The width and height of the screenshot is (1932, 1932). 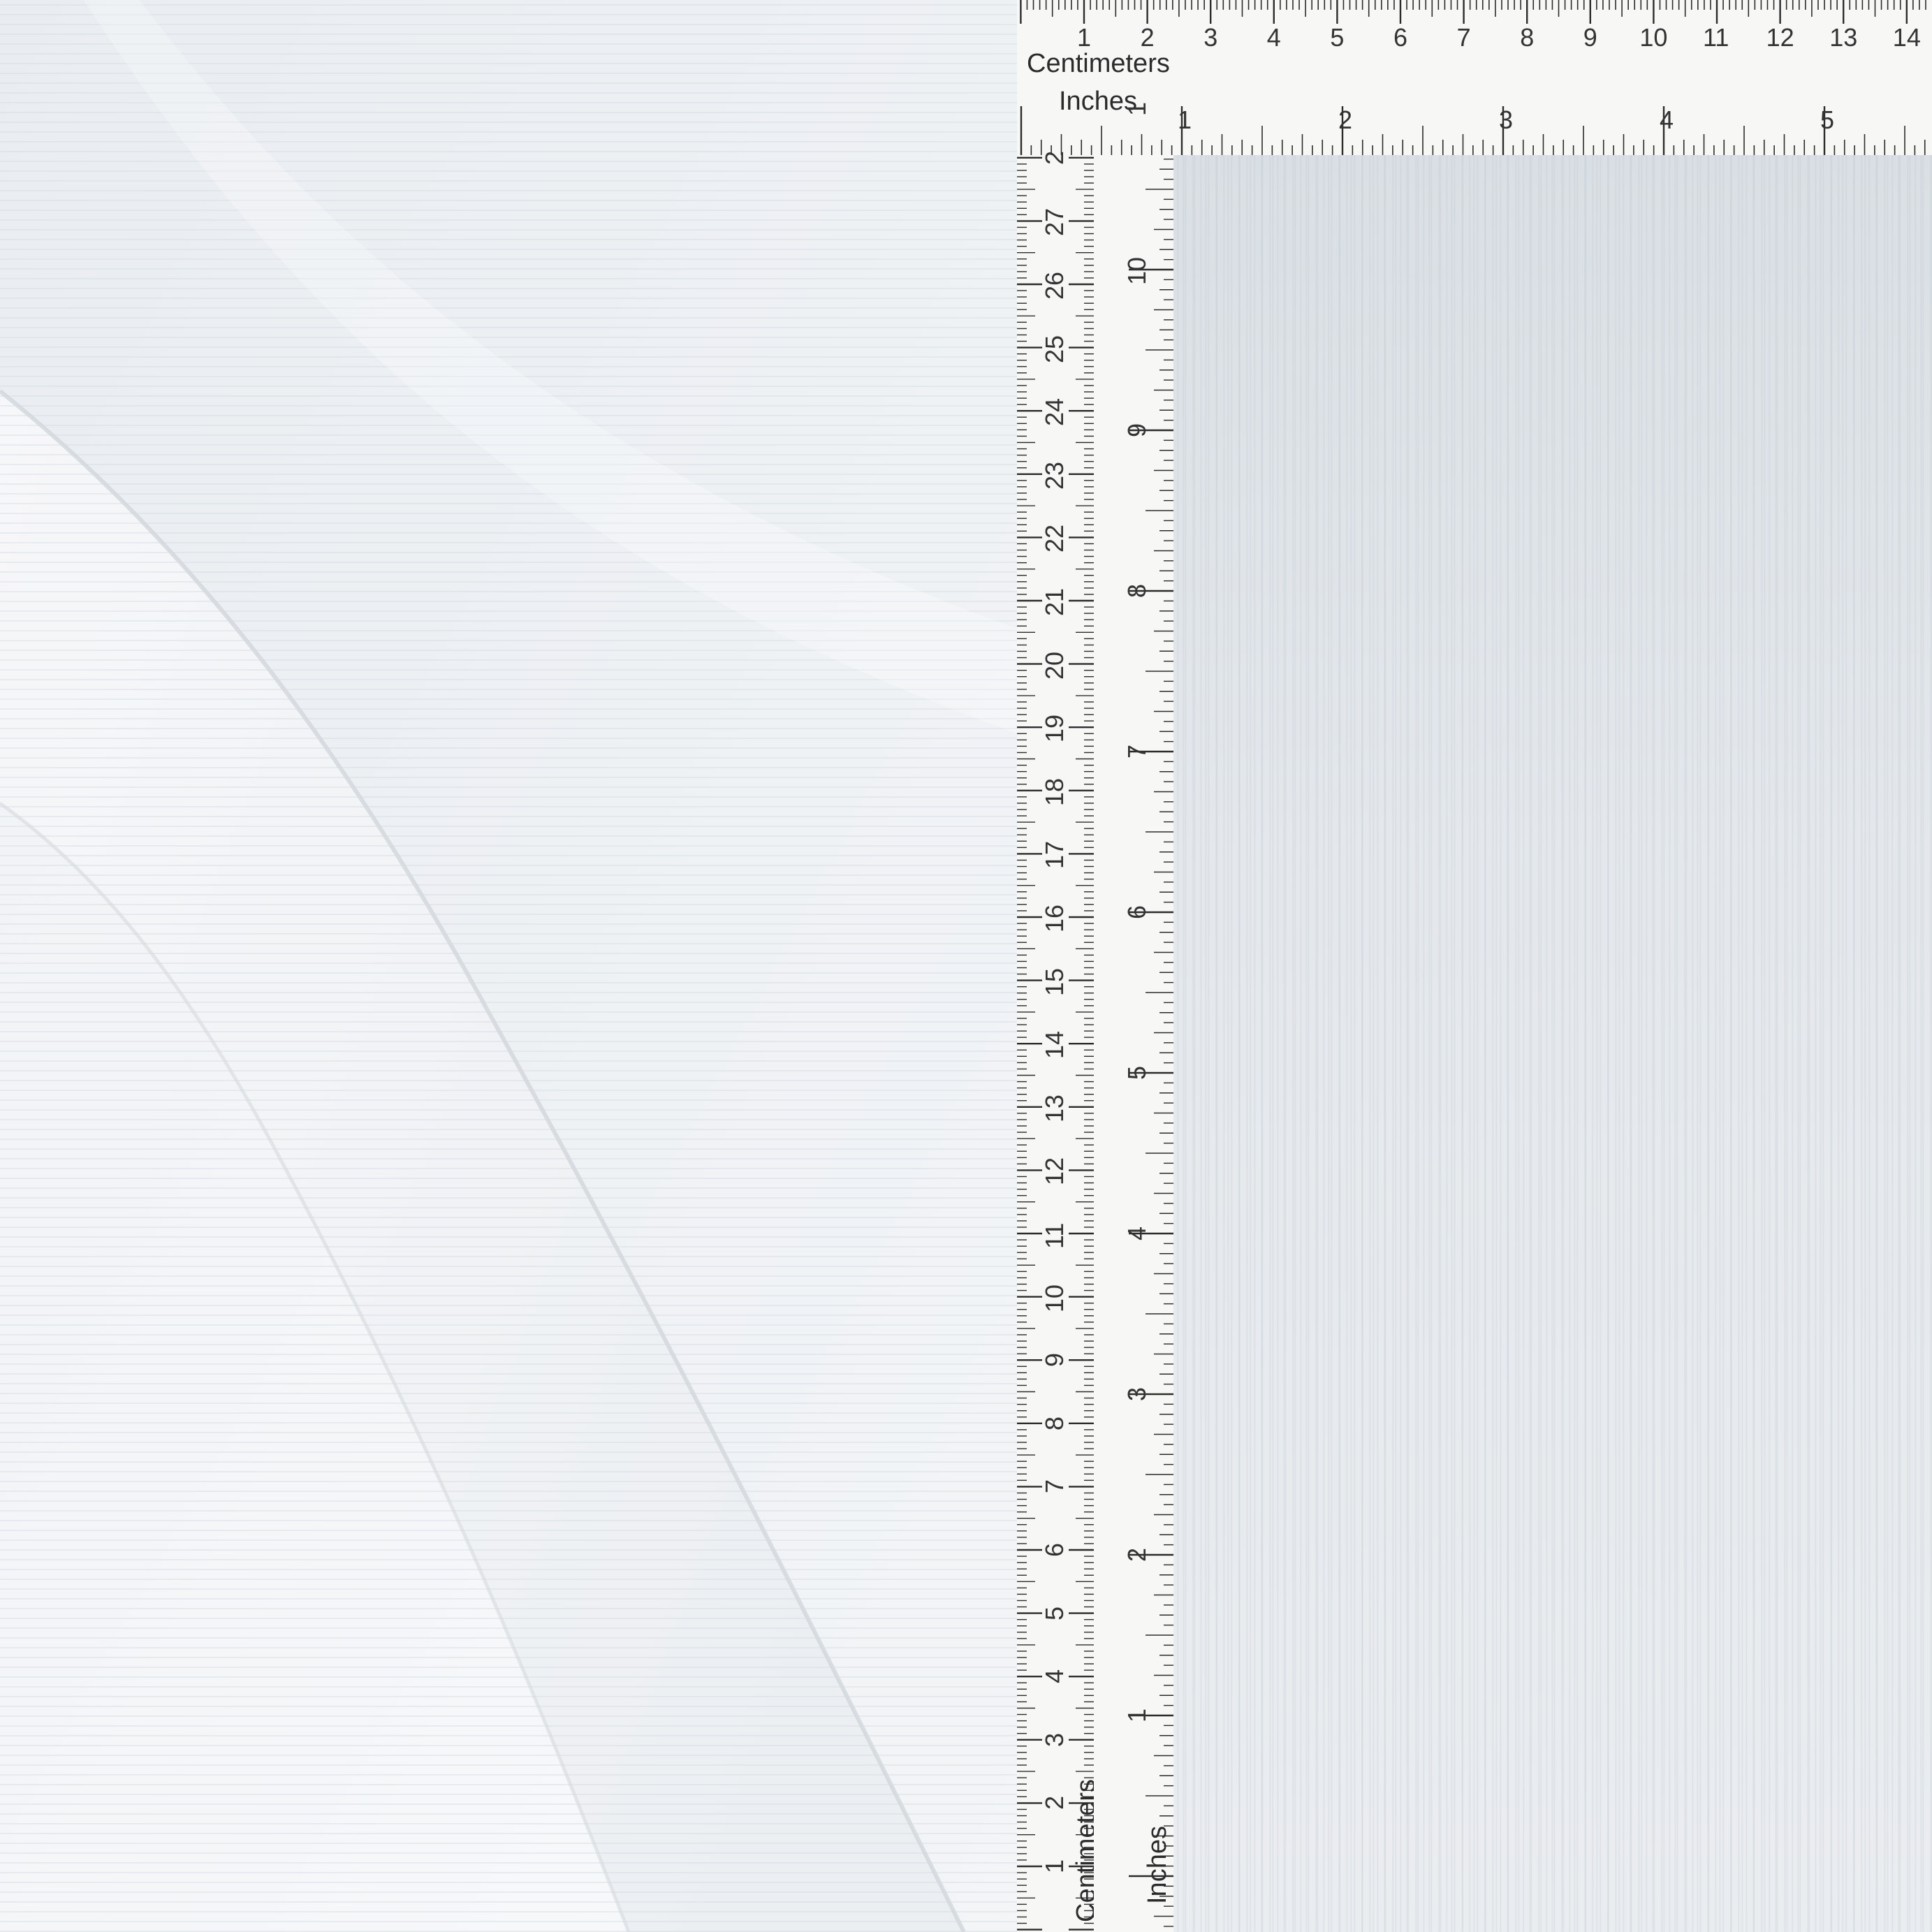 I want to click on ruler-number: 15, so click(x=1054, y=982).